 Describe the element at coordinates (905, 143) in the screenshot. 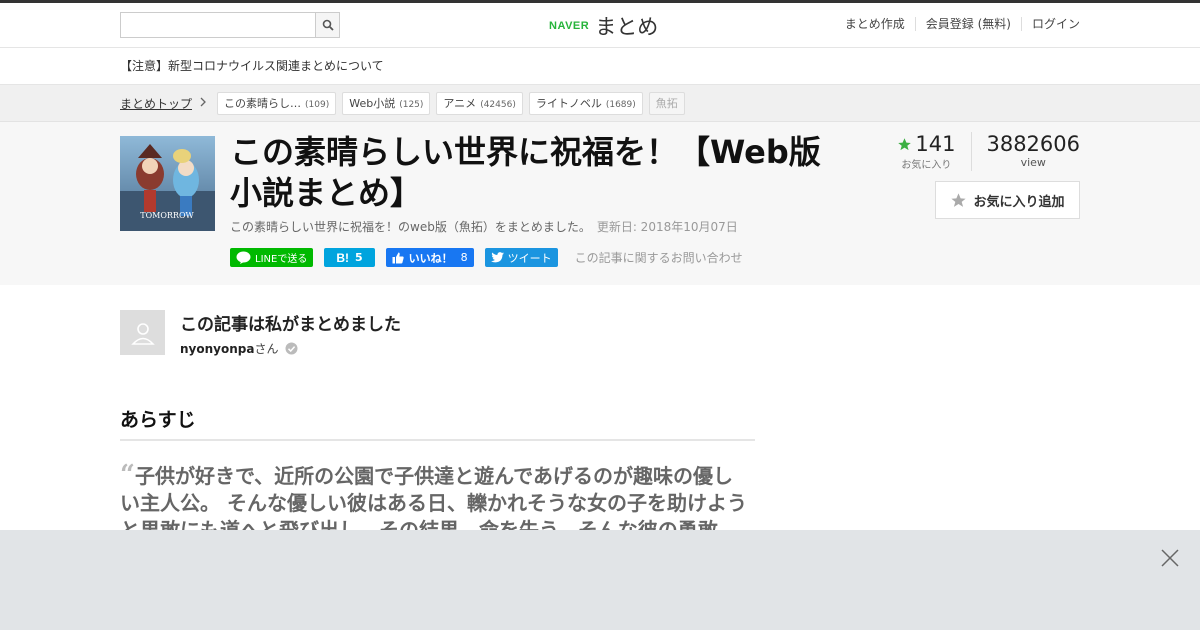

I see `star-icon` at that location.